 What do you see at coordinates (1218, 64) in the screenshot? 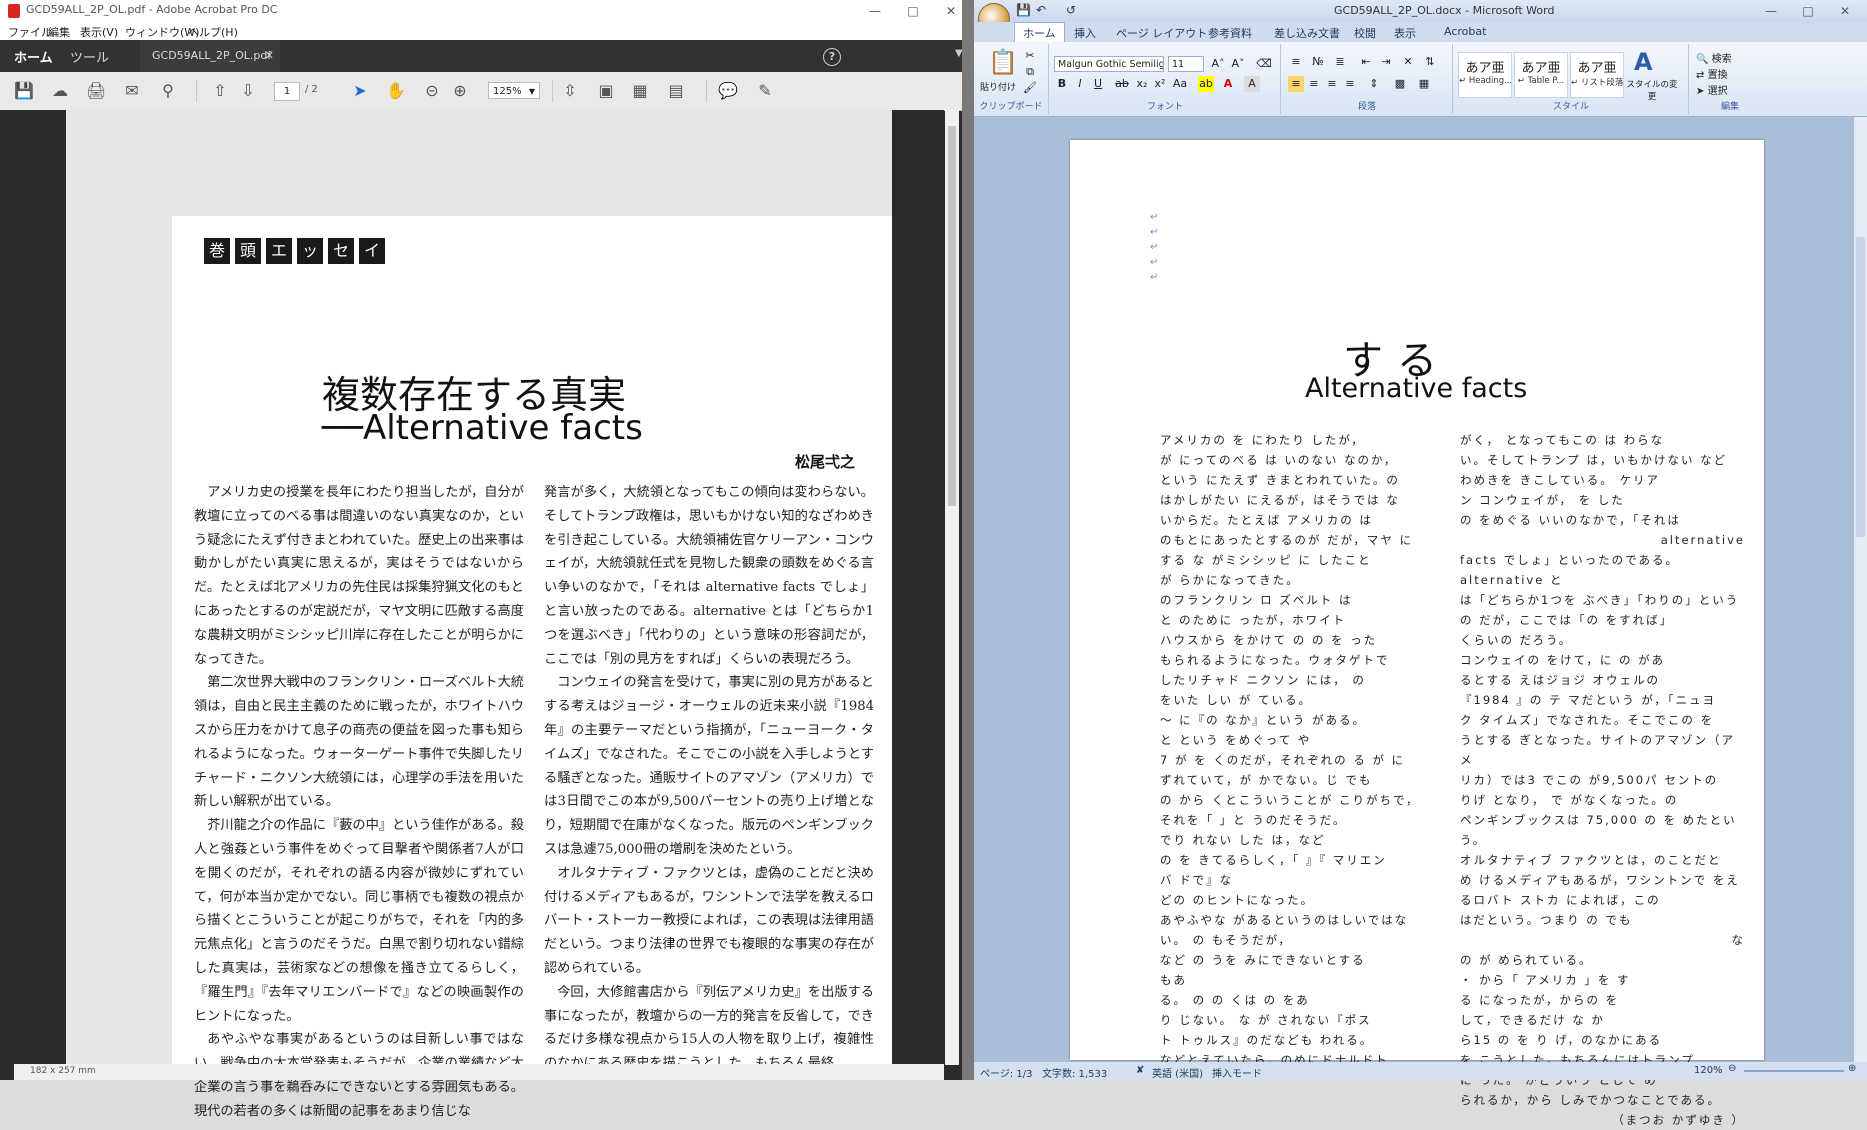
I see `grow-font-icon: A˄` at bounding box center [1218, 64].